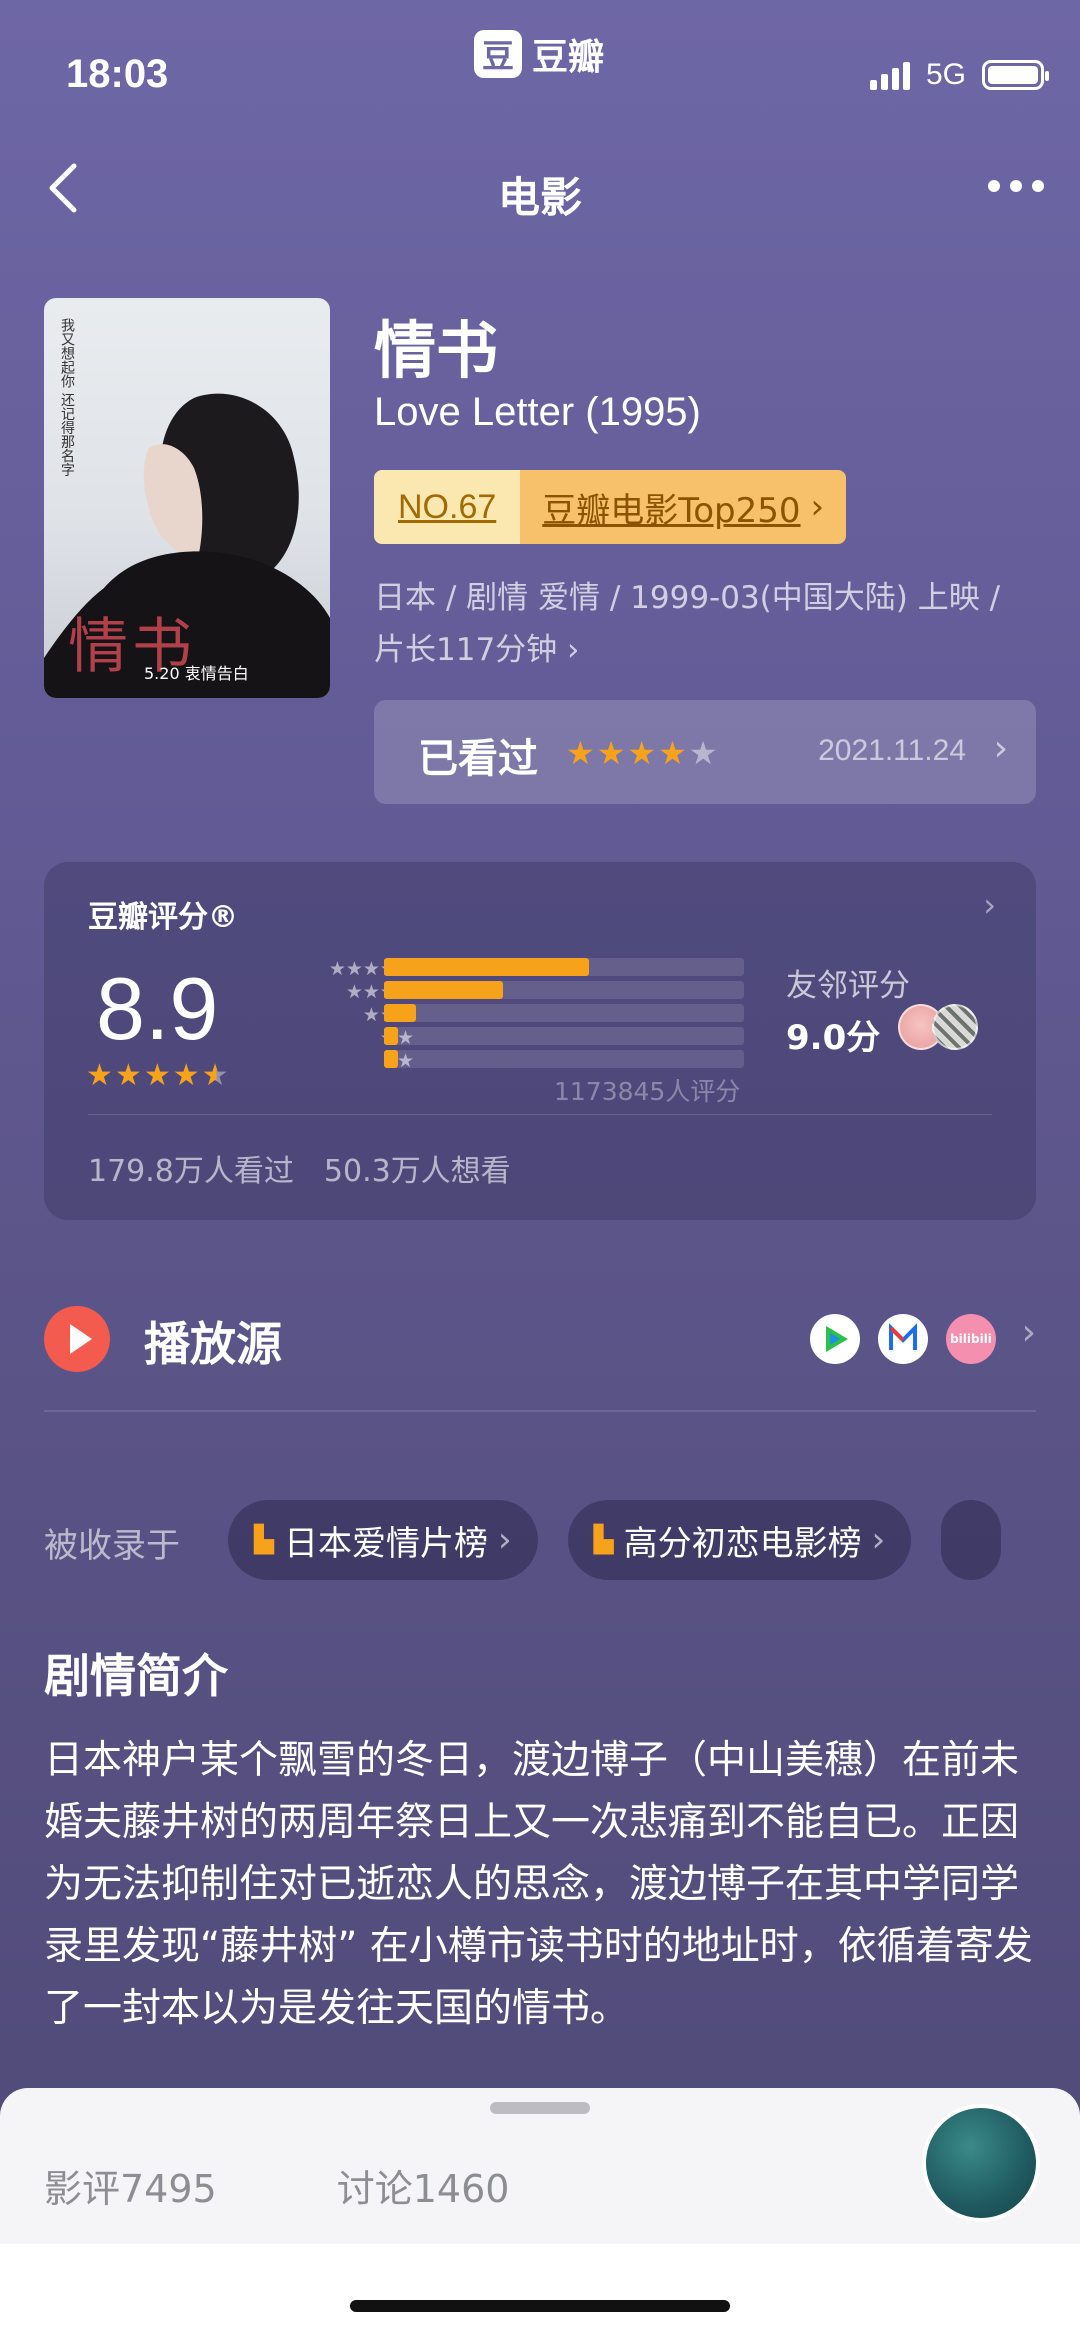  What do you see at coordinates (540, 1114) in the screenshot?
I see `divider` at bounding box center [540, 1114].